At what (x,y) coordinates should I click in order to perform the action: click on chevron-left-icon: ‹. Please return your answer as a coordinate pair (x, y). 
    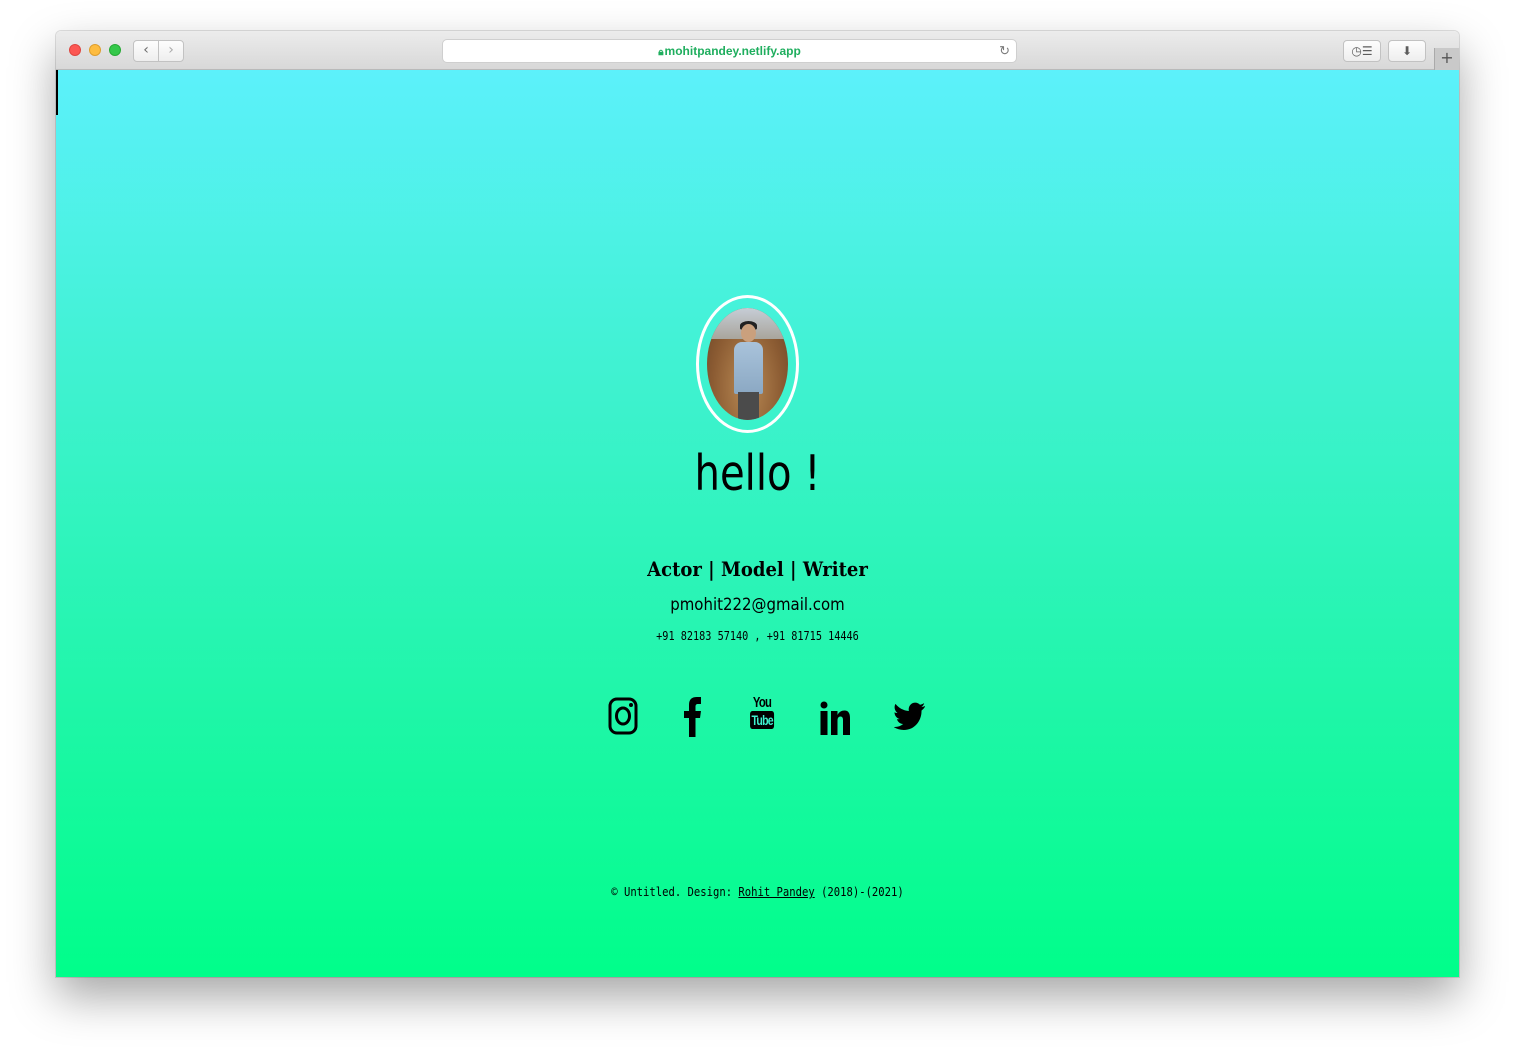
    Looking at the image, I should click on (146, 50).